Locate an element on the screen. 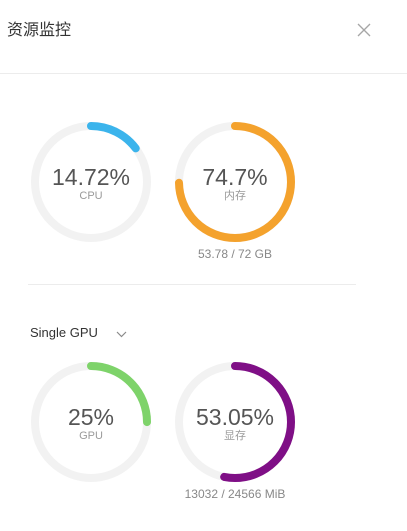 Image resolution: width=407 pixels, height=531 pixels. panel-header: 资源监控 is located at coordinates (203, 37).